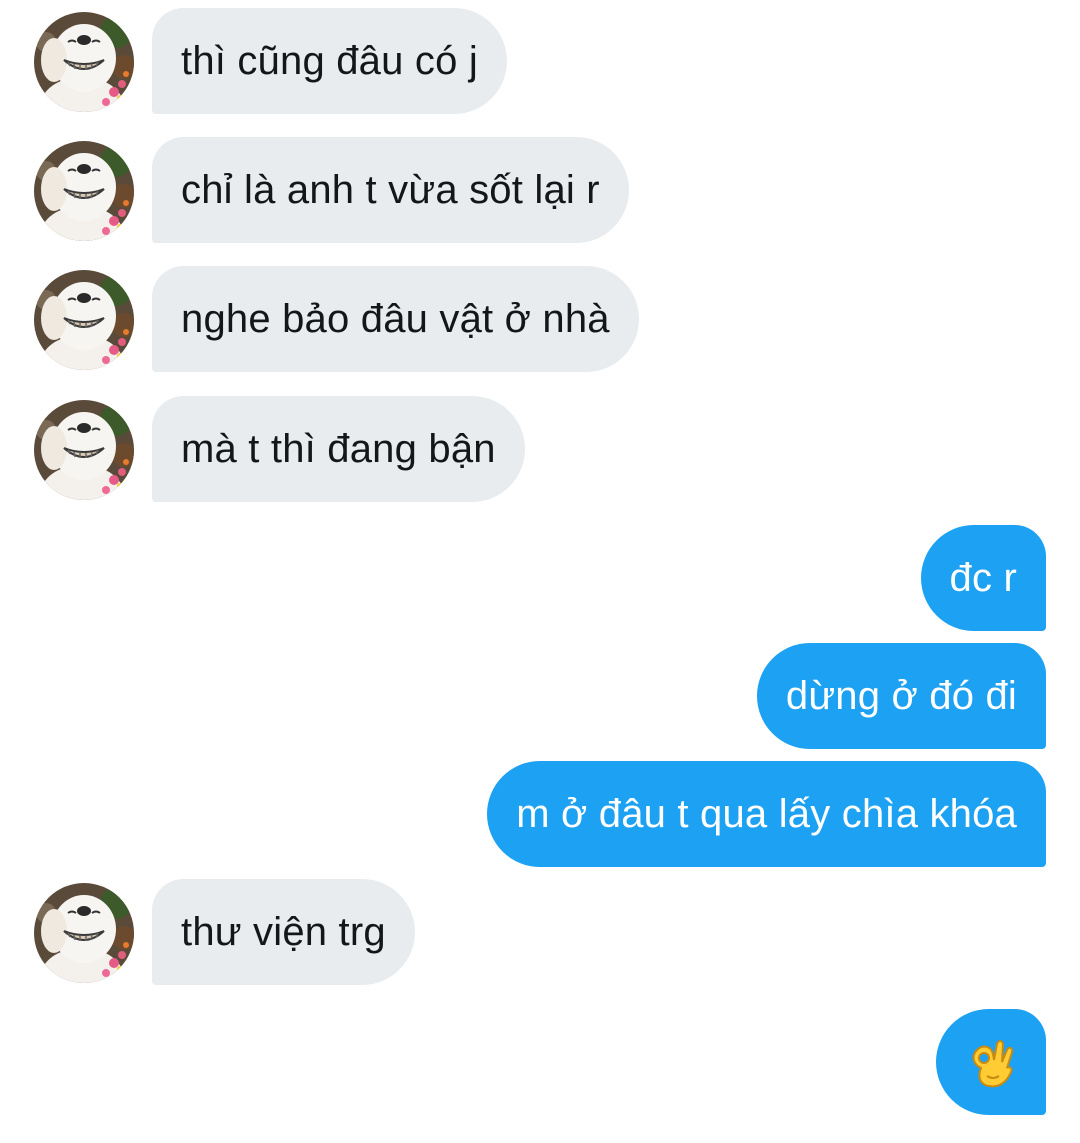 The image size is (1080, 1143). I want to click on outgoing-message-bubble: m ở đâu t qua lấy chìa khóa, so click(766, 814).